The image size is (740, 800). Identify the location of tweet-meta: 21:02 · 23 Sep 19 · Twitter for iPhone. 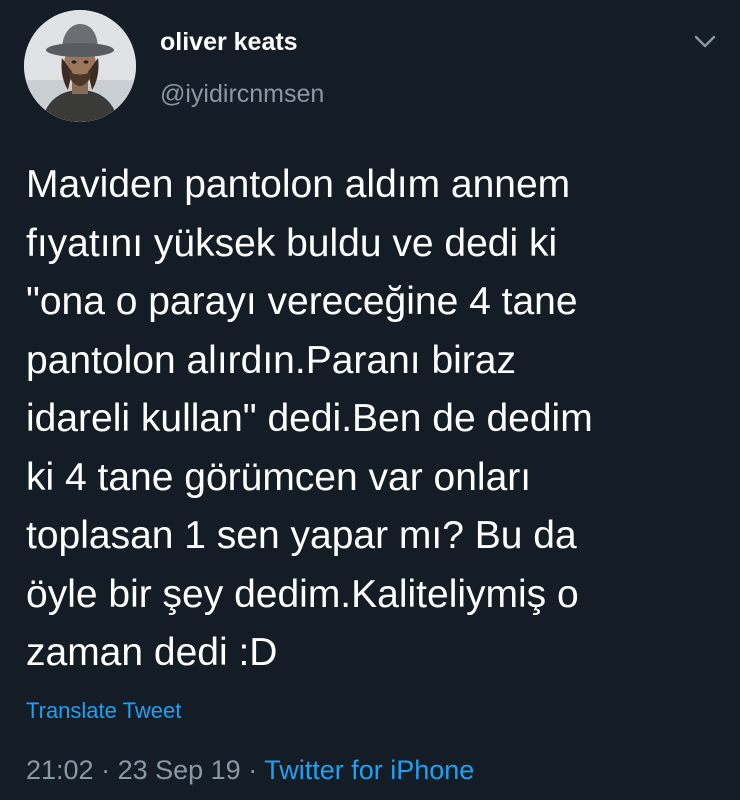
(250, 770).